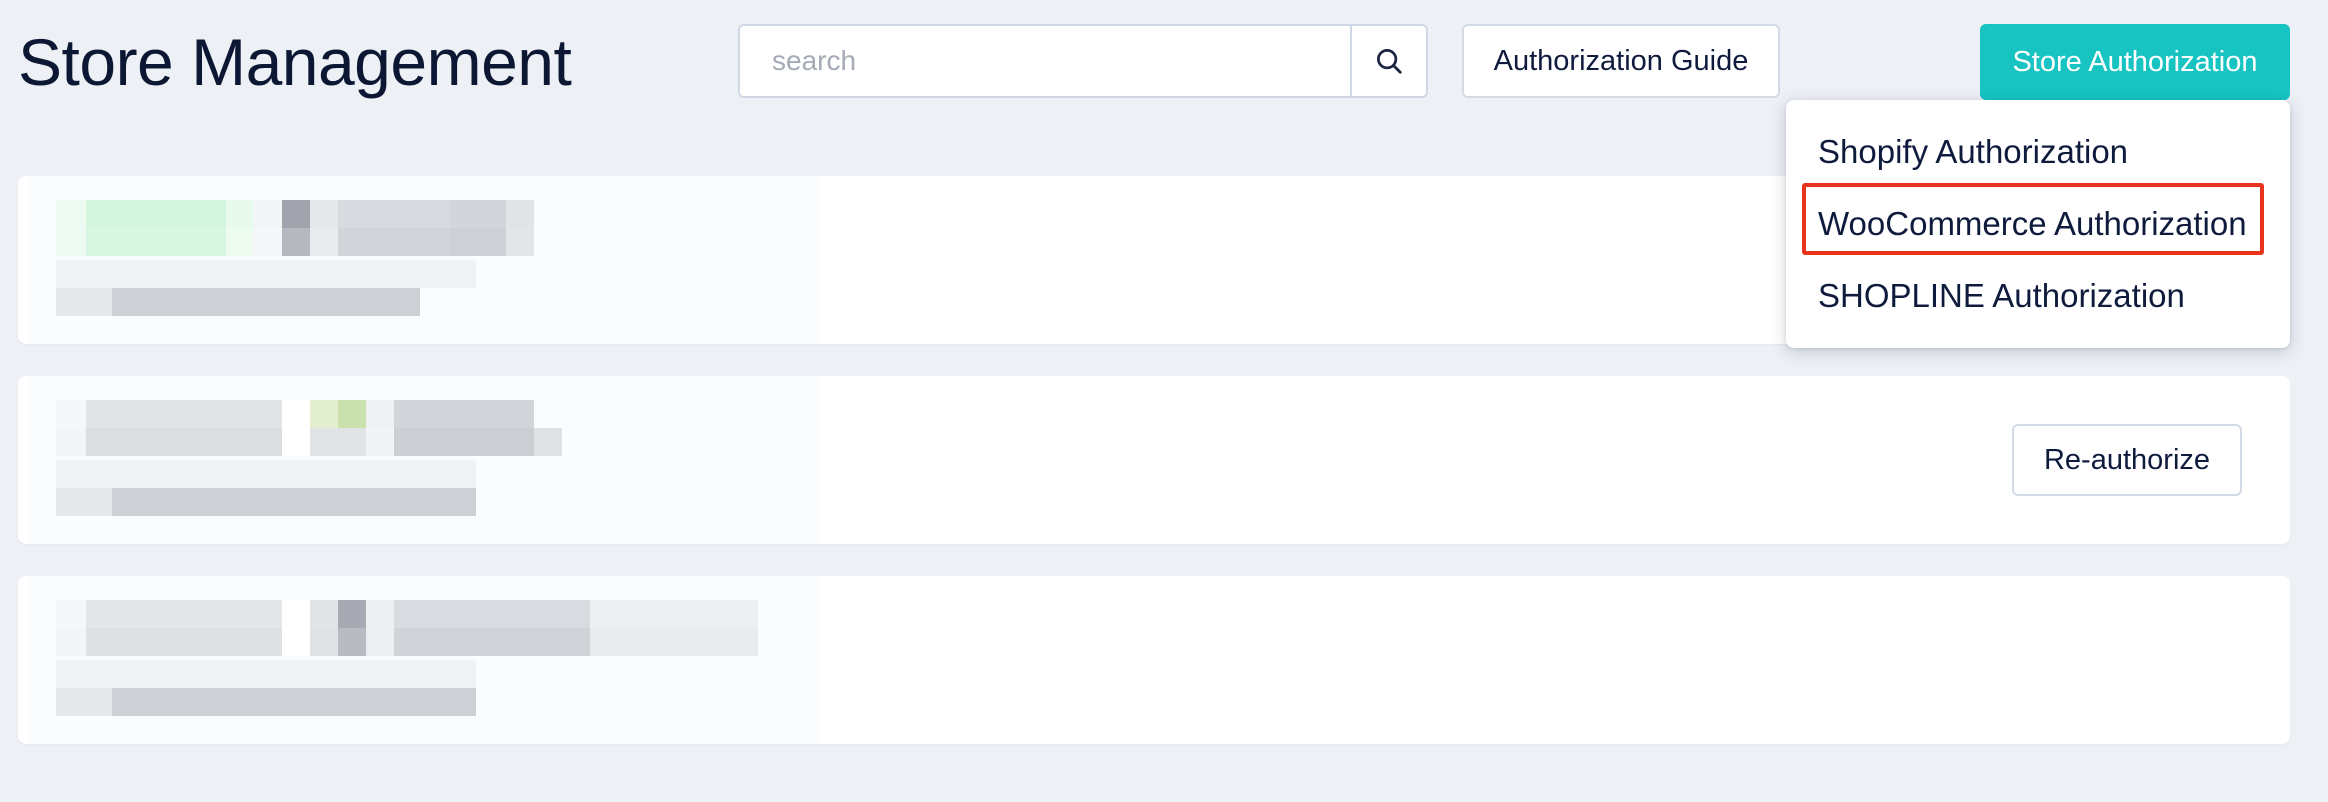 Image resolution: width=2328 pixels, height=802 pixels. I want to click on search-box, so click(1083, 61).